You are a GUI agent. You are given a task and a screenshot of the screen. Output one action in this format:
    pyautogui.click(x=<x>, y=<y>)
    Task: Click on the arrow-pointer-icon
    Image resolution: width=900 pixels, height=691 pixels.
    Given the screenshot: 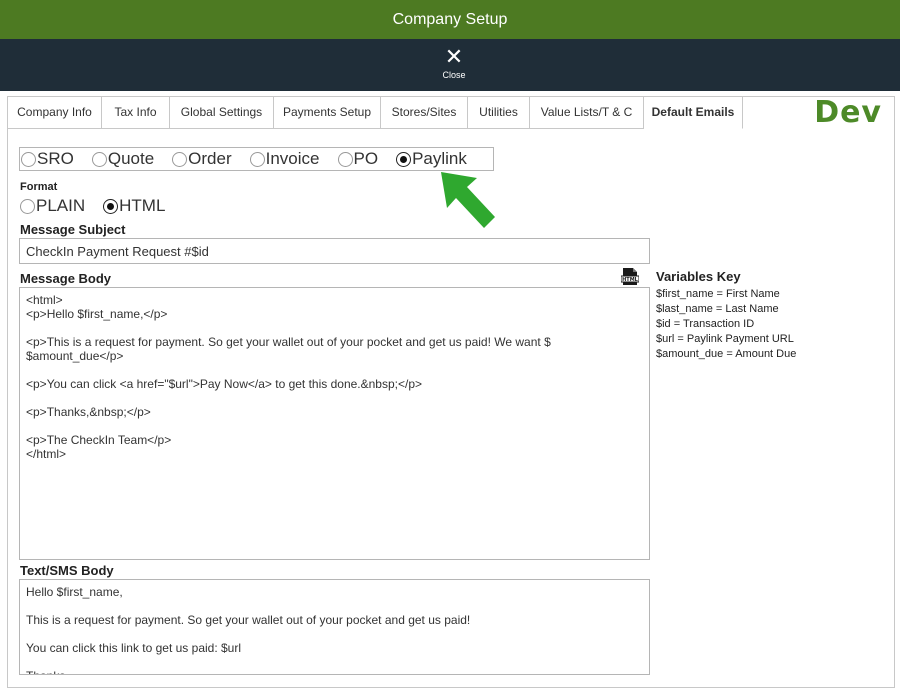 What is the action you would take?
    pyautogui.click(x=468, y=200)
    